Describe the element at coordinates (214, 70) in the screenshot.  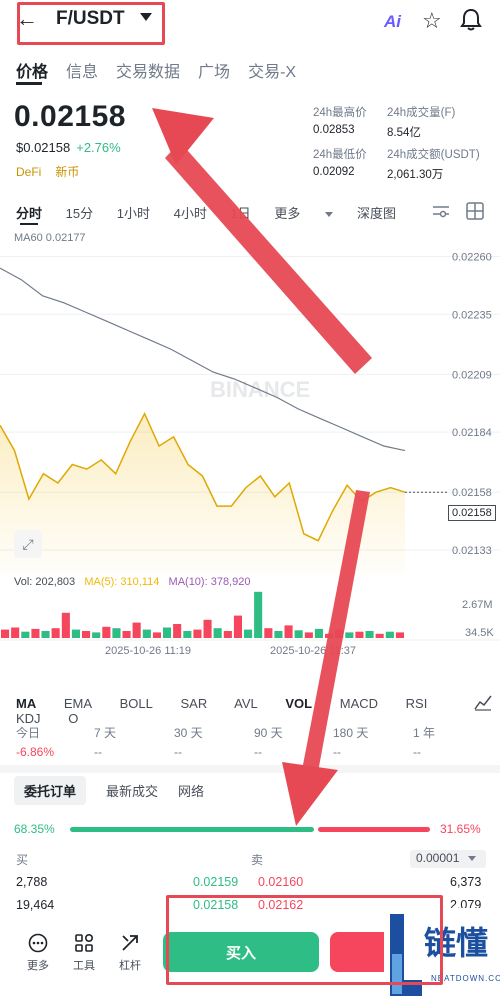
I see `tab-square: 广场` at that location.